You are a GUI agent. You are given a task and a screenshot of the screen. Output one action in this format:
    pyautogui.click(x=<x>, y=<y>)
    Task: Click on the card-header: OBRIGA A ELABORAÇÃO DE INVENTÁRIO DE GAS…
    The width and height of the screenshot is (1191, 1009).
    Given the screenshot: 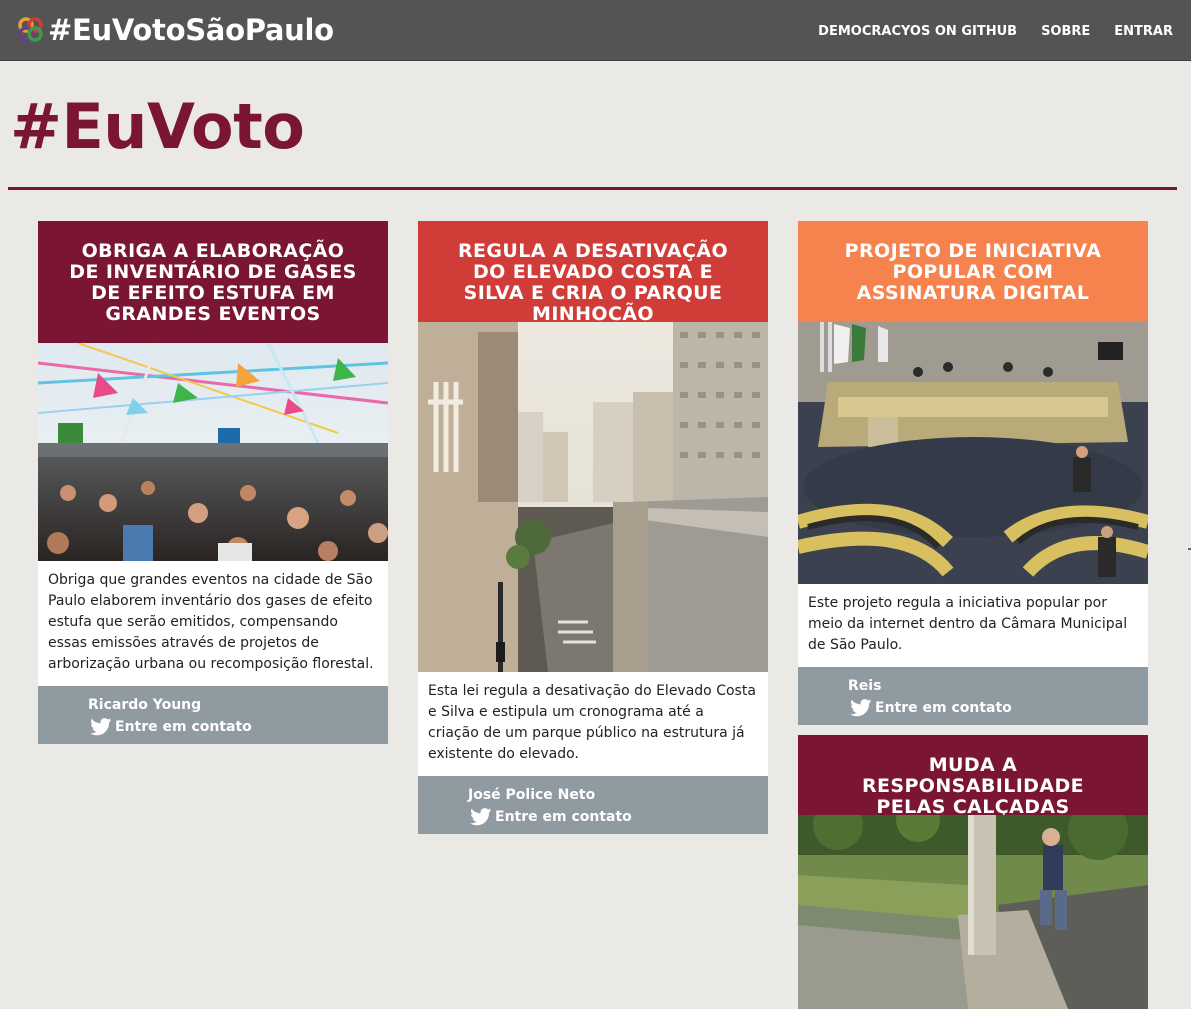 What is the action you would take?
    pyautogui.click(x=213, y=282)
    